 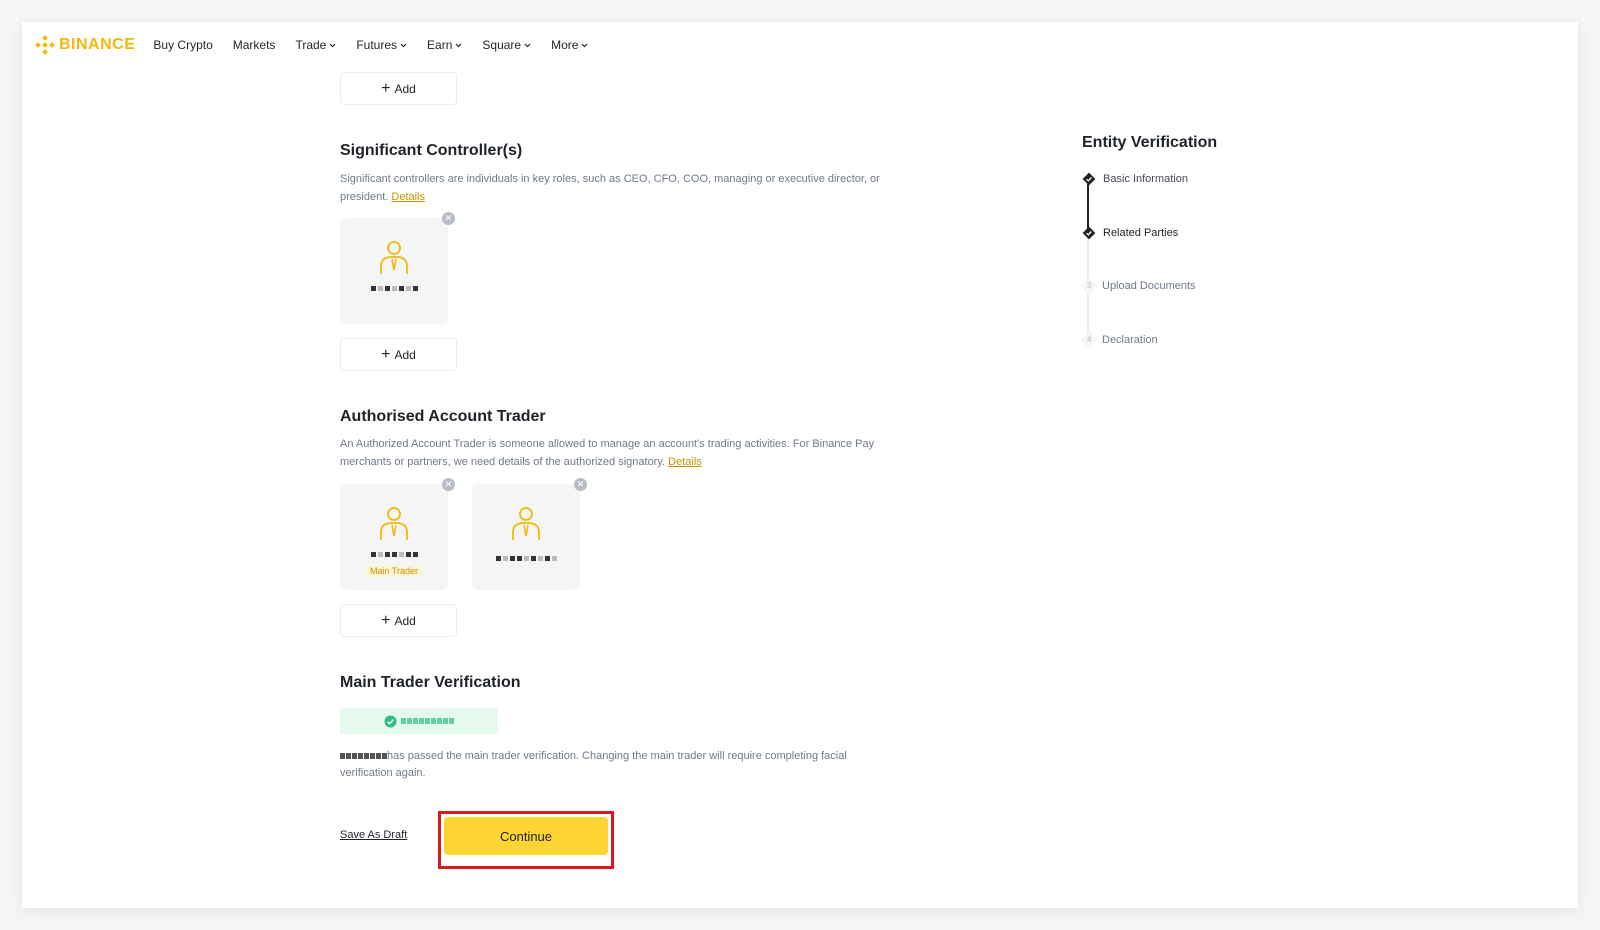 What do you see at coordinates (1149, 286) in the screenshot?
I see `step-label: Upload Documents` at bounding box center [1149, 286].